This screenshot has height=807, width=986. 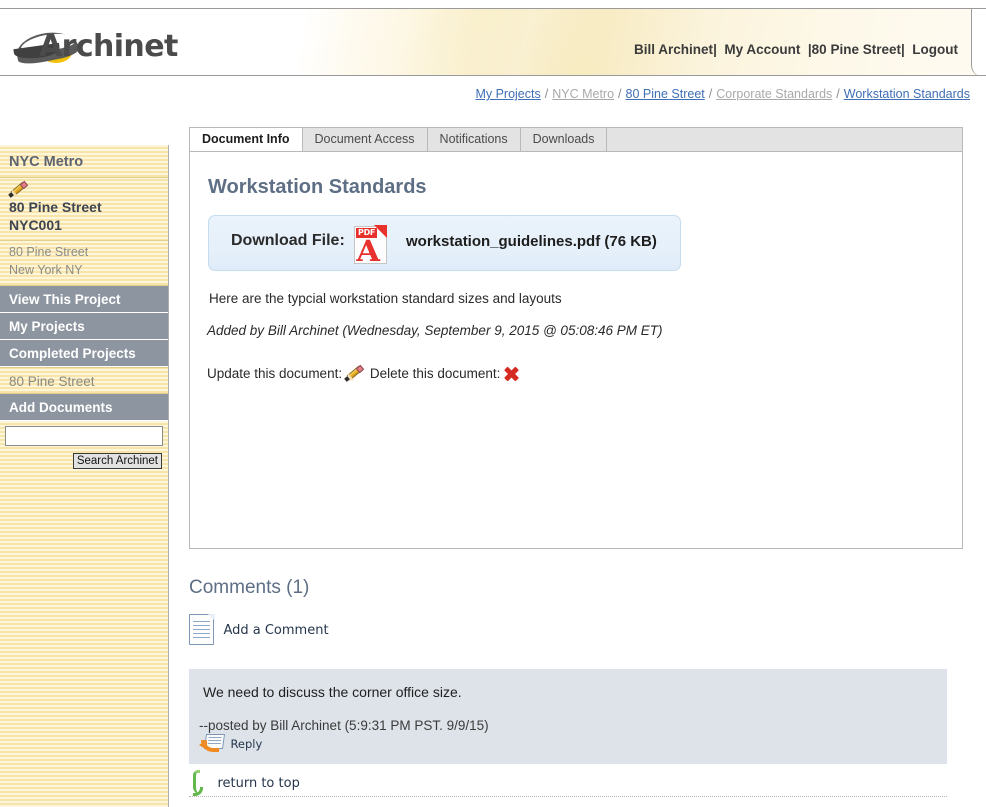 I want to click on header-link-my-account: My Account, so click(x=762, y=49).